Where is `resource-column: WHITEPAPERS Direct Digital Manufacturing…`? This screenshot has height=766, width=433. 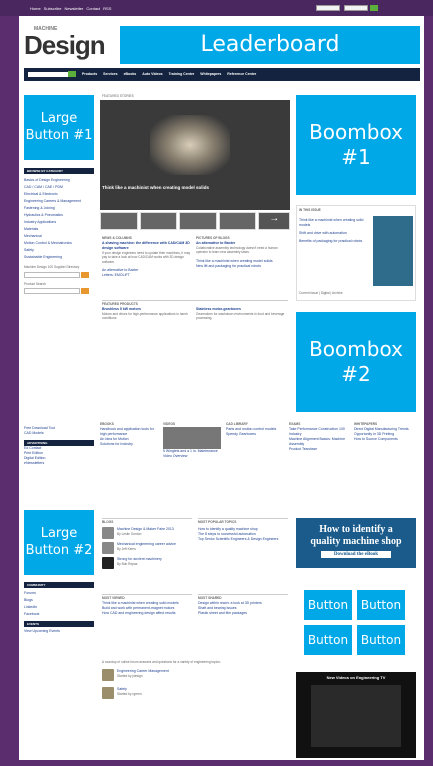
resource-column: WHITEPAPERS Direct Digital Manufacturing… is located at coordinates (385, 440).